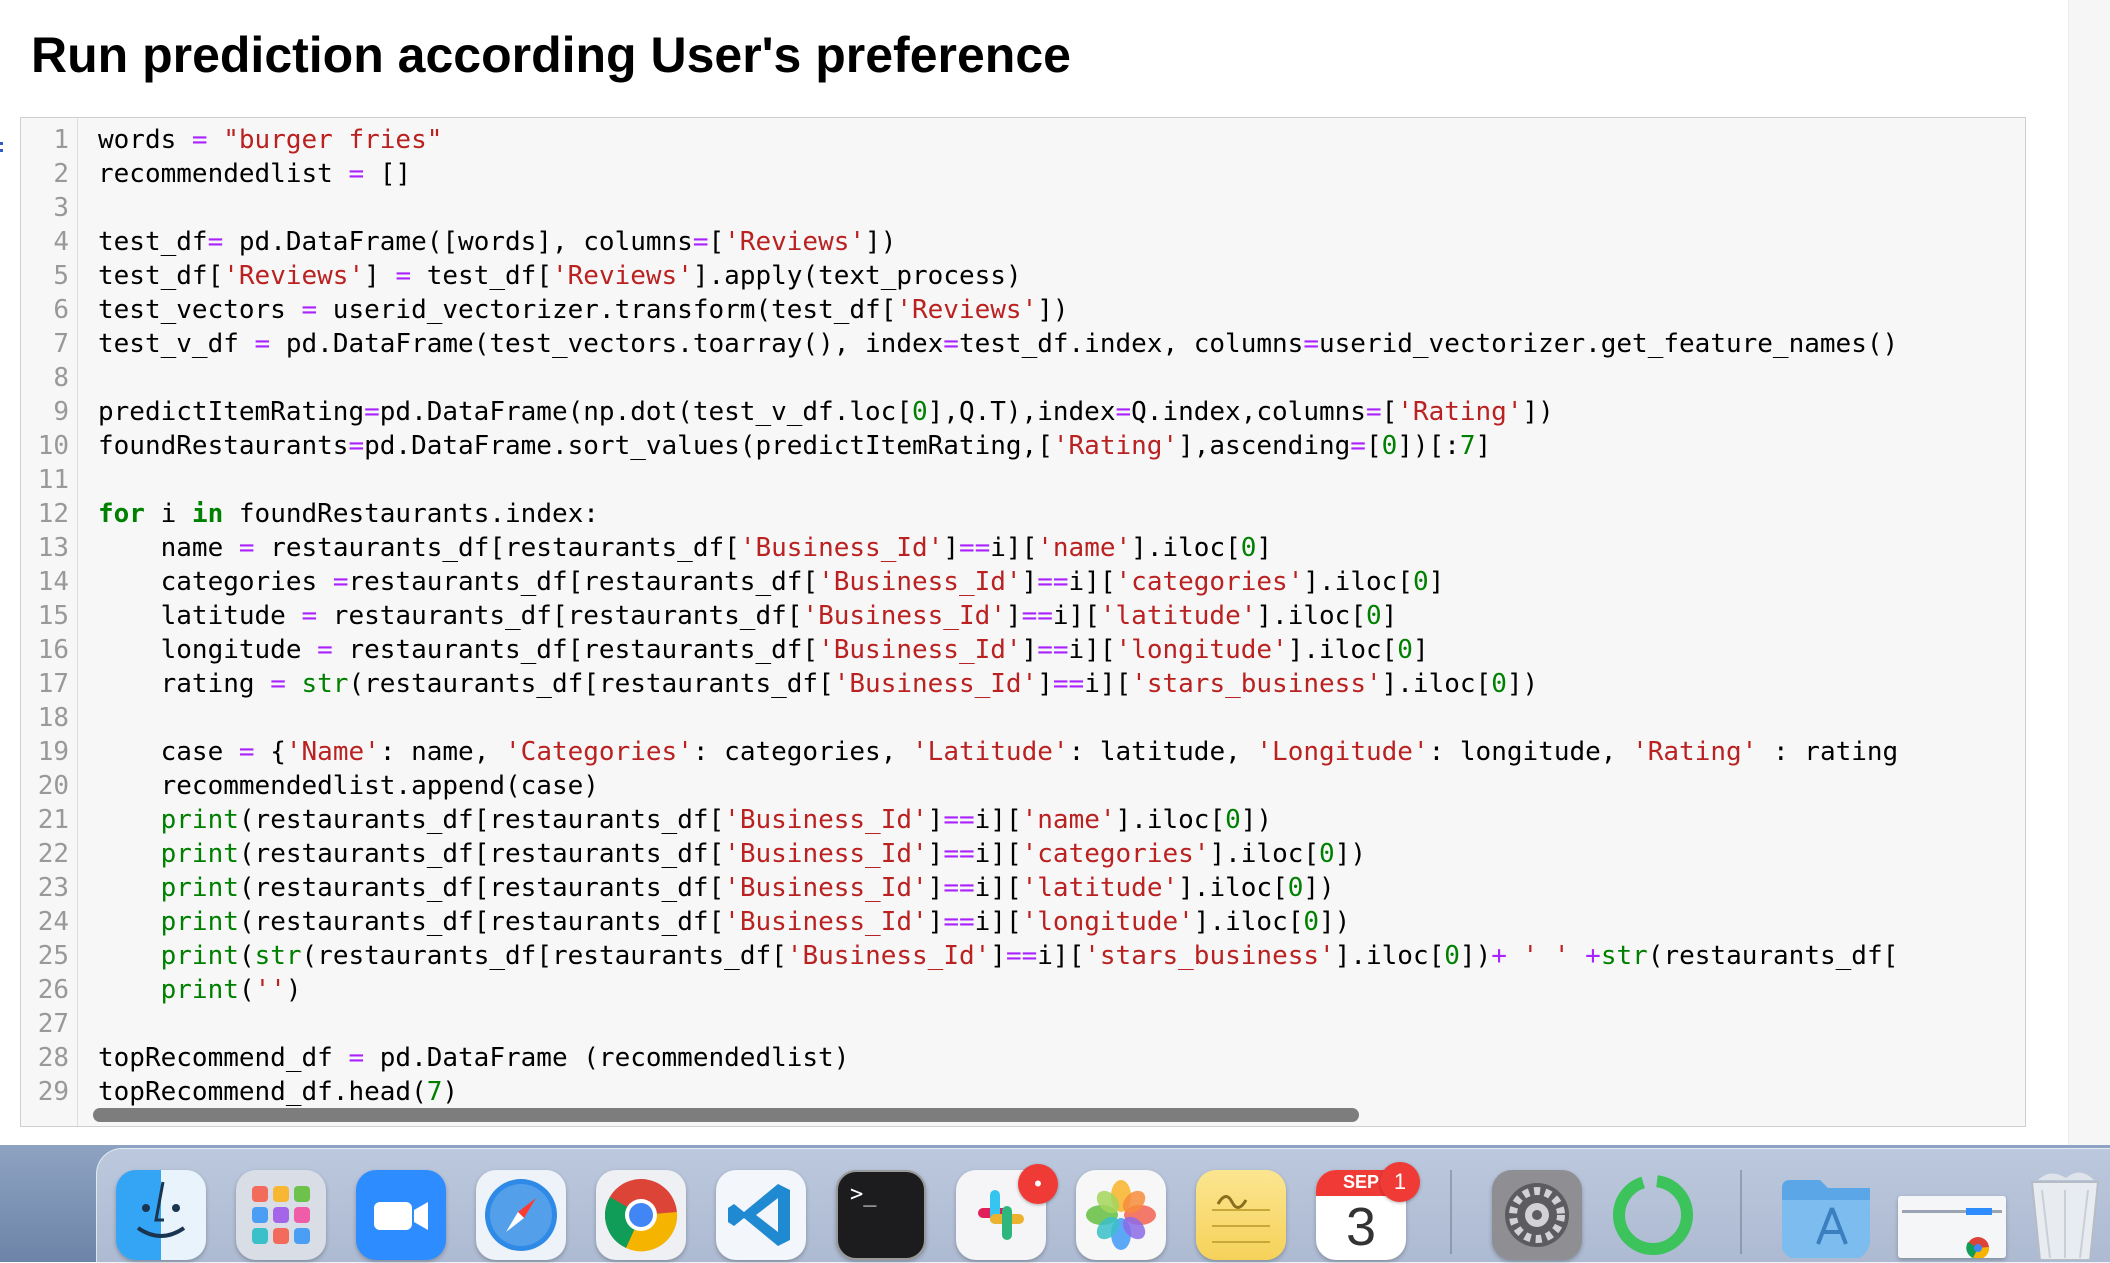 The width and height of the screenshot is (2110, 1263). I want to click on line-number: 19, so click(53, 752).